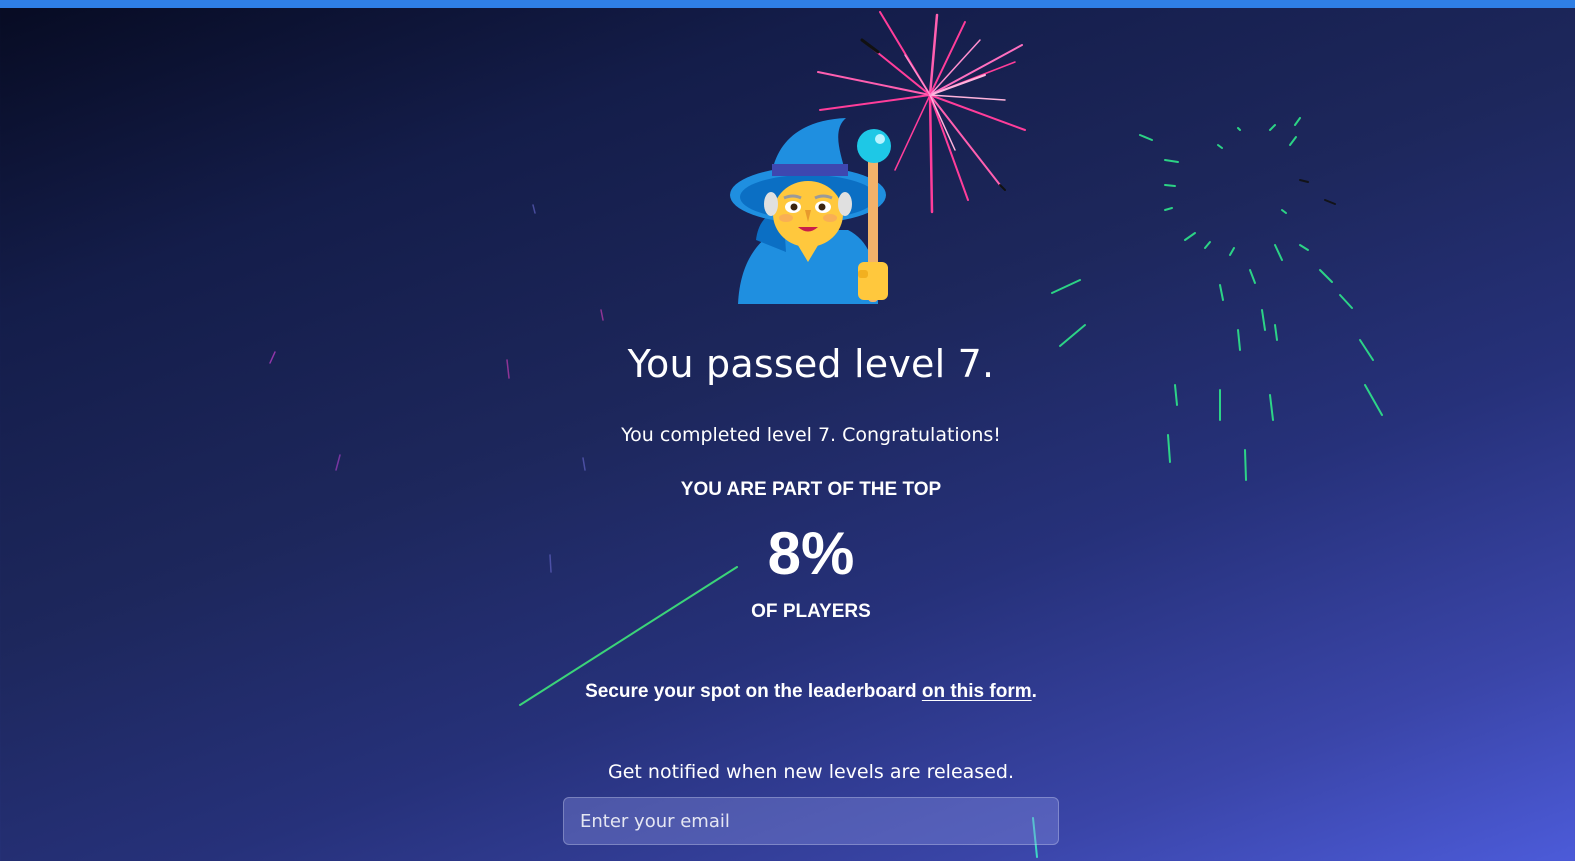 This screenshot has height=861, width=1575. What do you see at coordinates (810, 211) in the screenshot?
I see `wizard-icon` at bounding box center [810, 211].